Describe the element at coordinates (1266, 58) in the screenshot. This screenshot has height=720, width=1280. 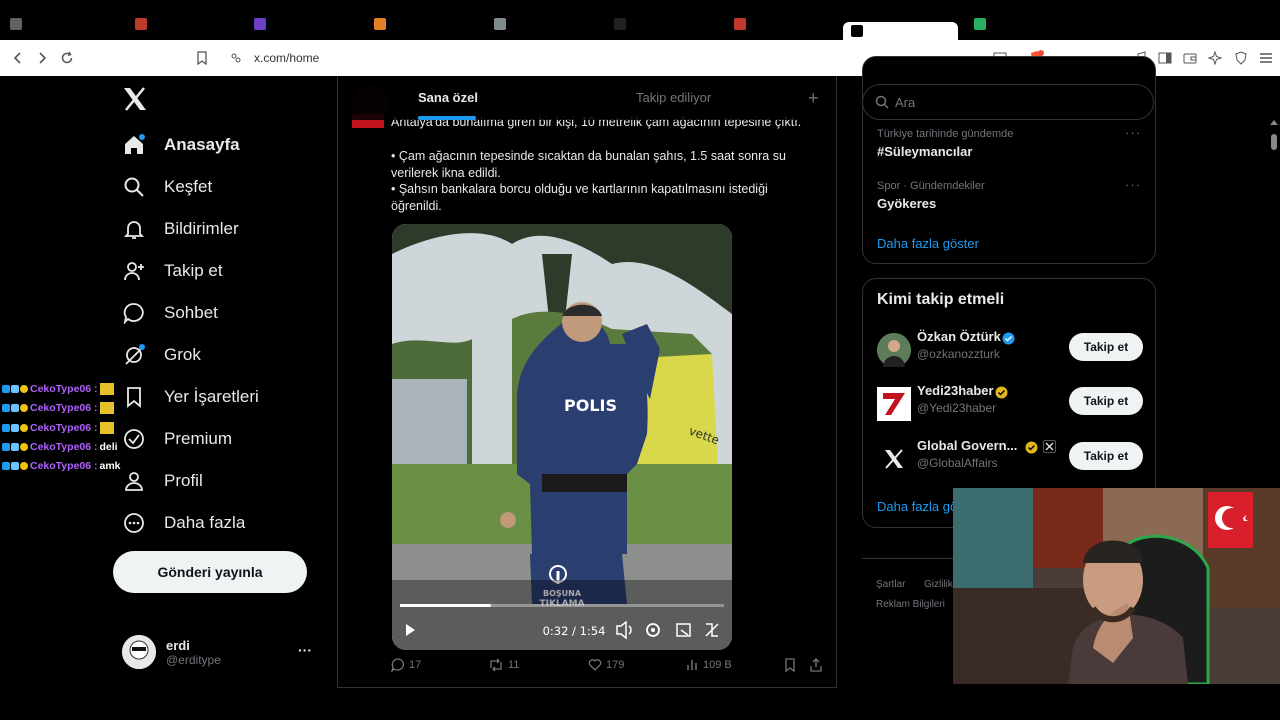
I see `menu-icon` at that location.